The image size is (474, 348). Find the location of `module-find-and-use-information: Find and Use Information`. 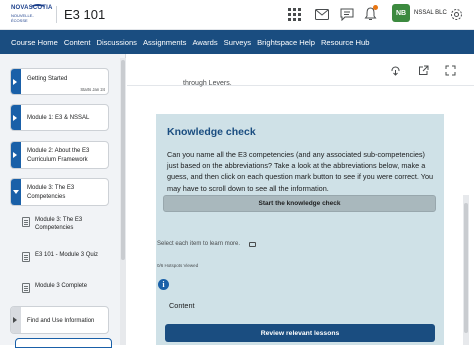

module-find-and-use-information: Find and Use Information is located at coordinates (59, 320).